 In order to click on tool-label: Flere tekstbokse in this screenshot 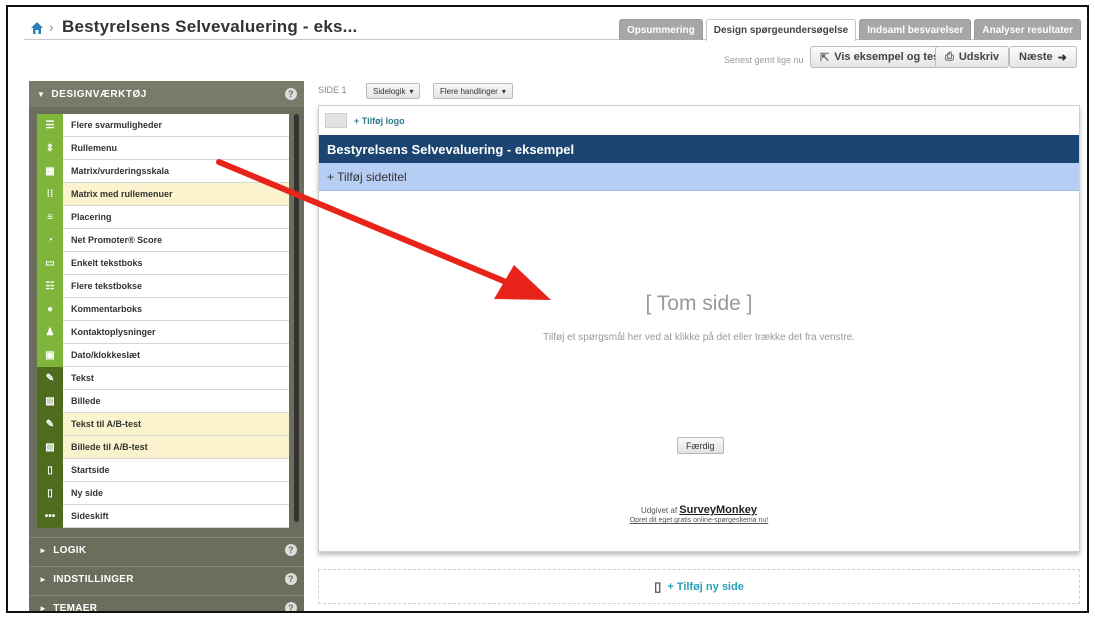, I will do `click(107, 286)`.